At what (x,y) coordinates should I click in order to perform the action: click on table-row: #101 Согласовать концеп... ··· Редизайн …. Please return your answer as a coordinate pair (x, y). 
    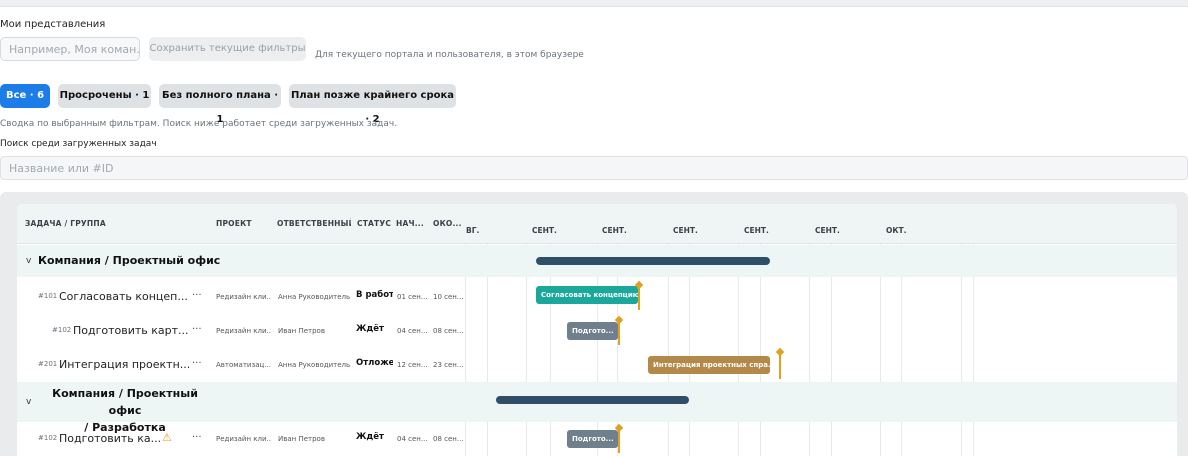
    Looking at the image, I should click on (597, 297).